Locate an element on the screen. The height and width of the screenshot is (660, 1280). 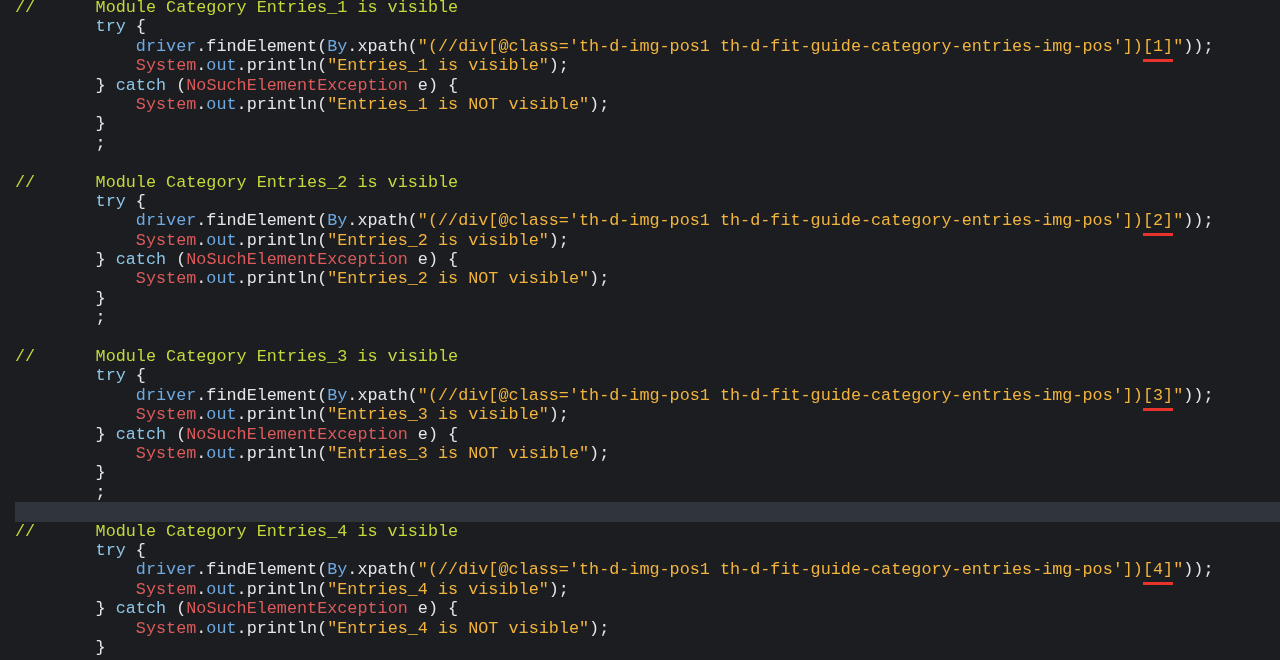
code-line: driver.findElement(By.xpath("(//div[@class='th-d-img-pos1 th-d-fit-guide-category-entries-img-pos'])[2]")); is located at coordinates (614, 221).